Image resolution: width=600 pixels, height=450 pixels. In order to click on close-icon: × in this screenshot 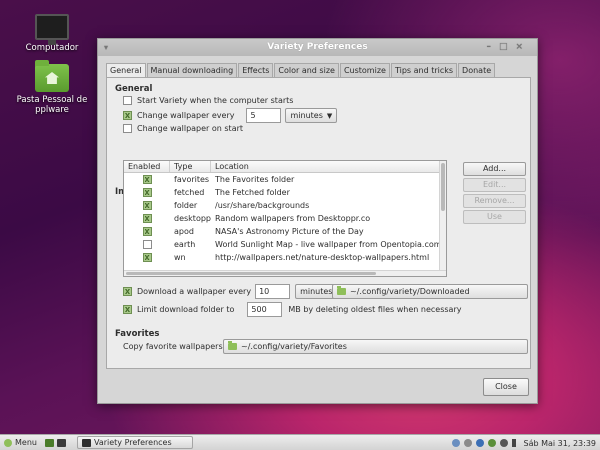, I will do `click(523, 47)`.